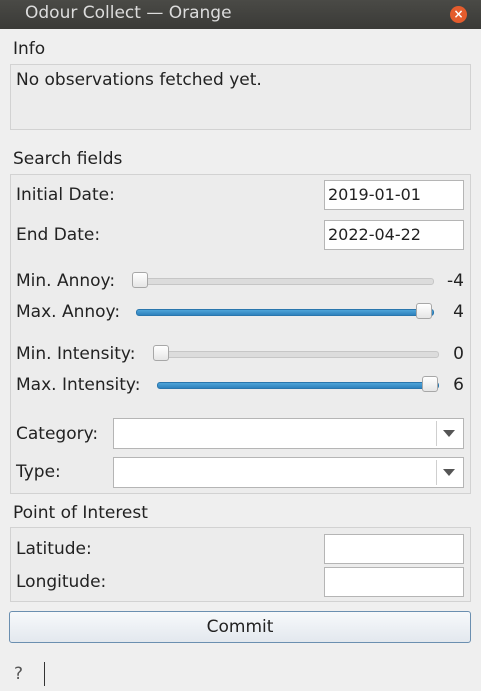 This screenshot has width=481, height=691. What do you see at coordinates (68, 312) in the screenshot?
I see `max-annoy-label: Max. Annoy:` at bounding box center [68, 312].